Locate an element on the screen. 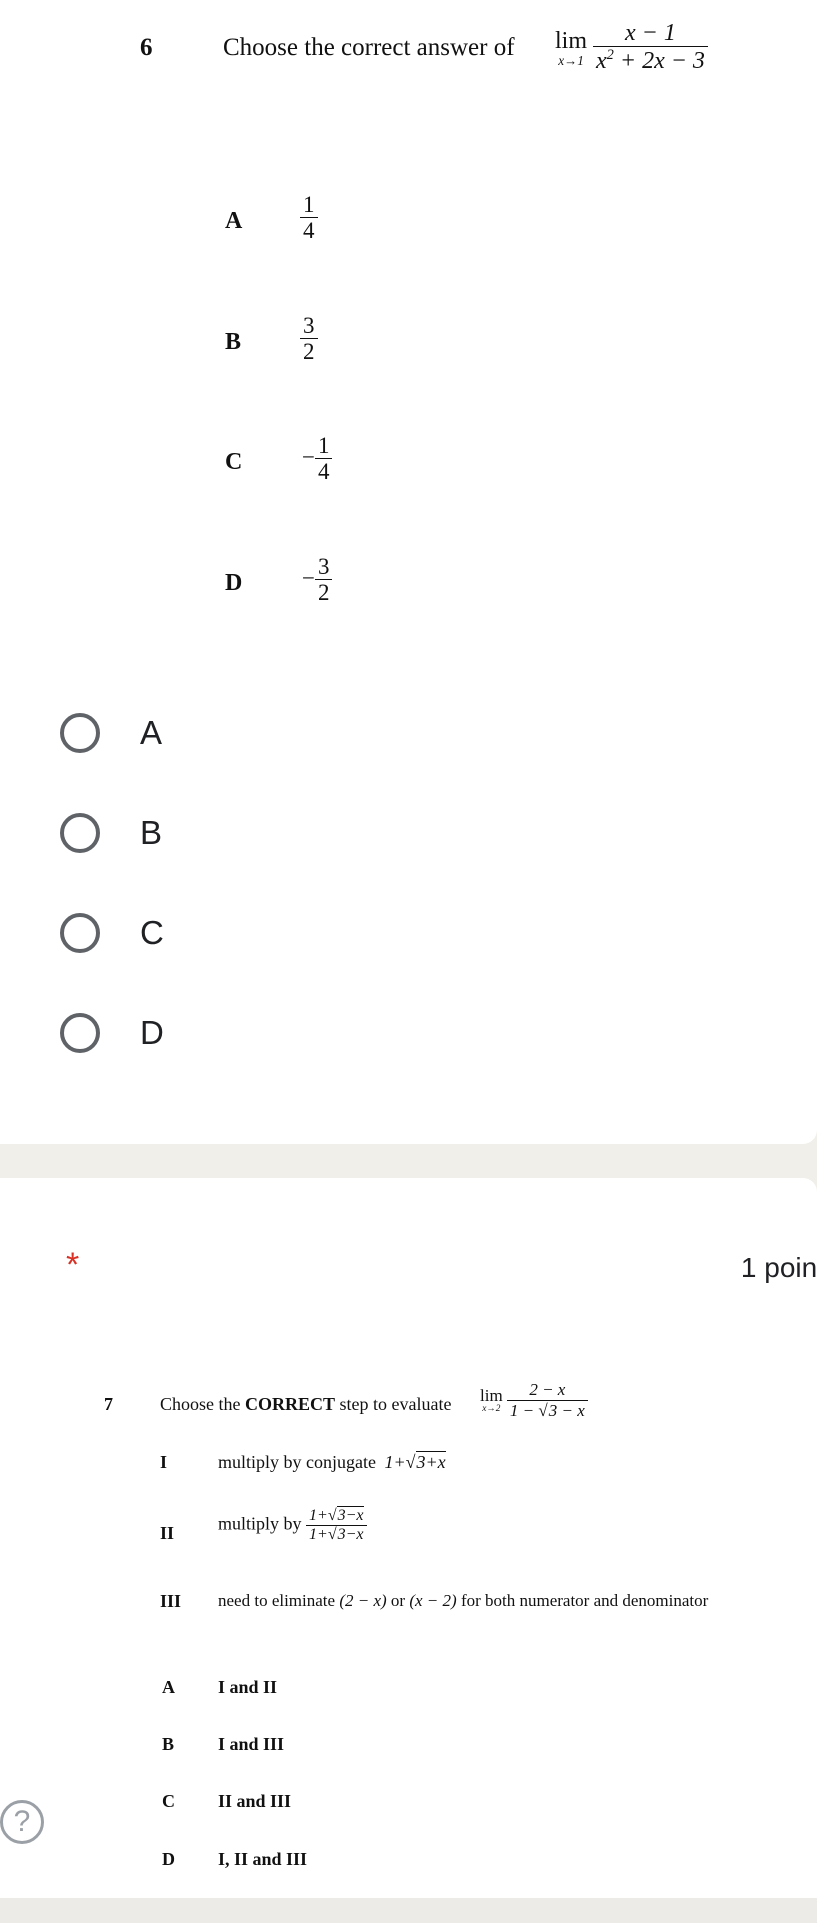 This screenshot has height=1923, width=817. radio-option-d: D is located at coordinates (112, 1033).